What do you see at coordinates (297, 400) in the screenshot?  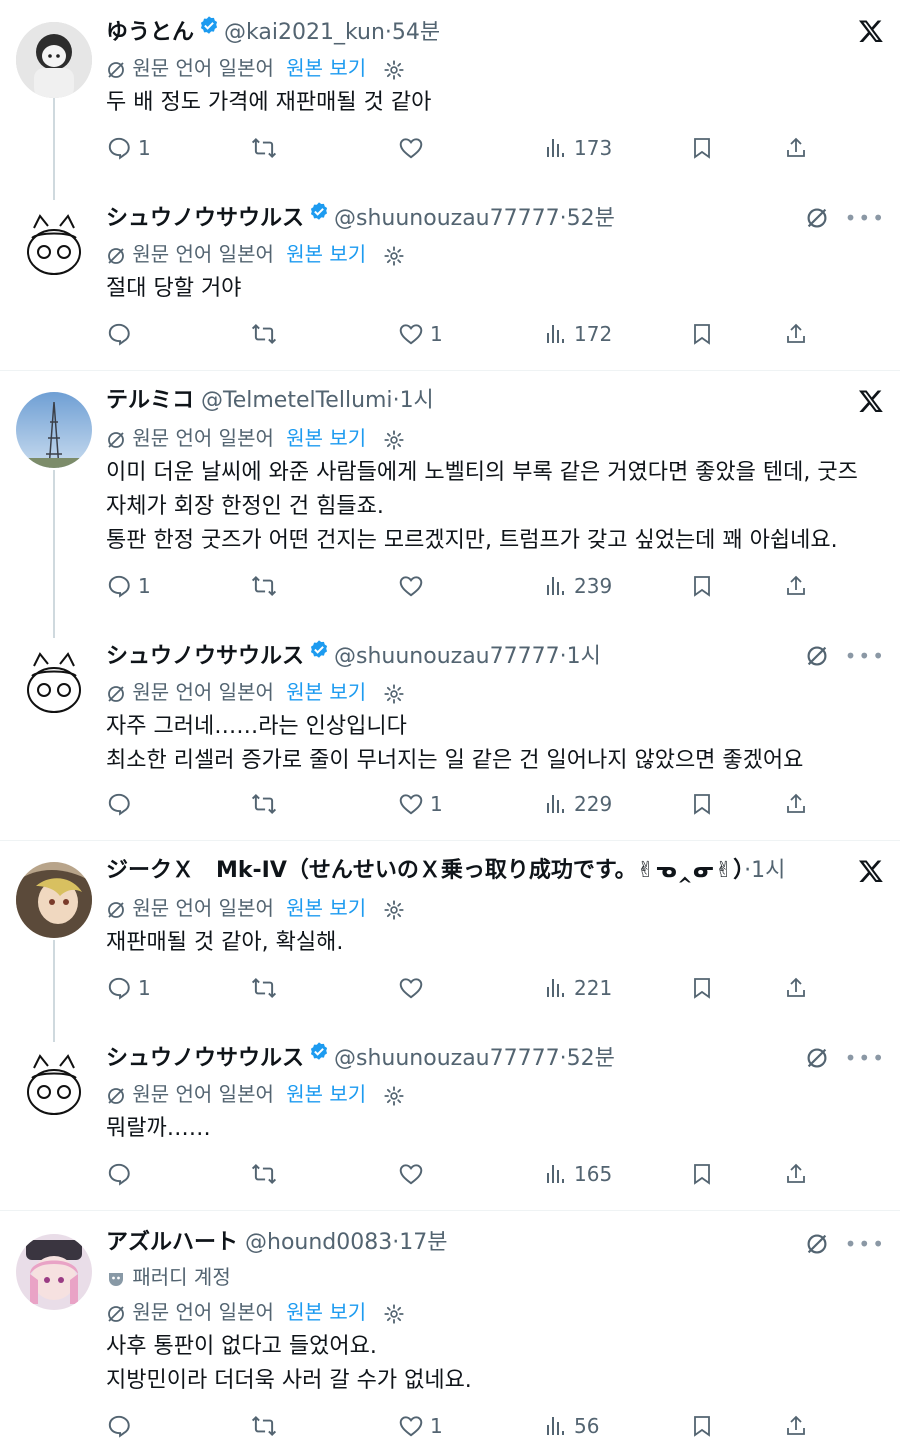 I see `user-handle: @TelmetelTellumi` at bounding box center [297, 400].